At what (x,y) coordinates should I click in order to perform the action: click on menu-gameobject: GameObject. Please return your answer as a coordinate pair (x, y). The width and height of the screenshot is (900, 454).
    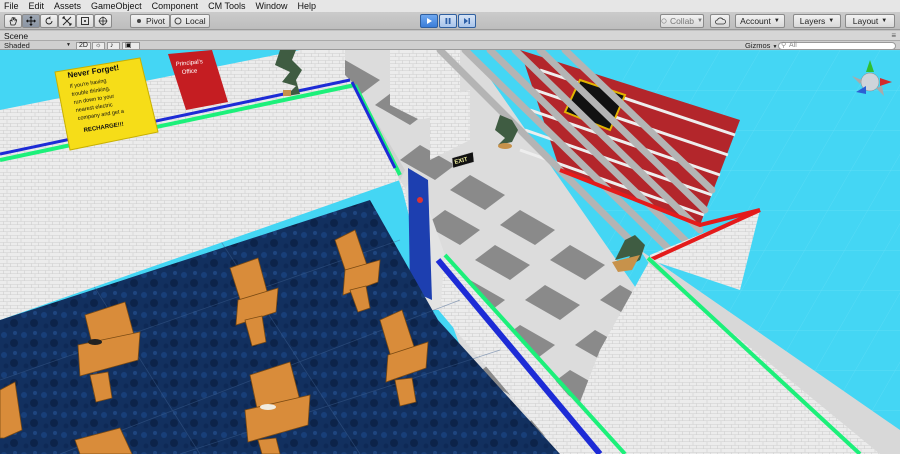
    Looking at the image, I should click on (116, 6).